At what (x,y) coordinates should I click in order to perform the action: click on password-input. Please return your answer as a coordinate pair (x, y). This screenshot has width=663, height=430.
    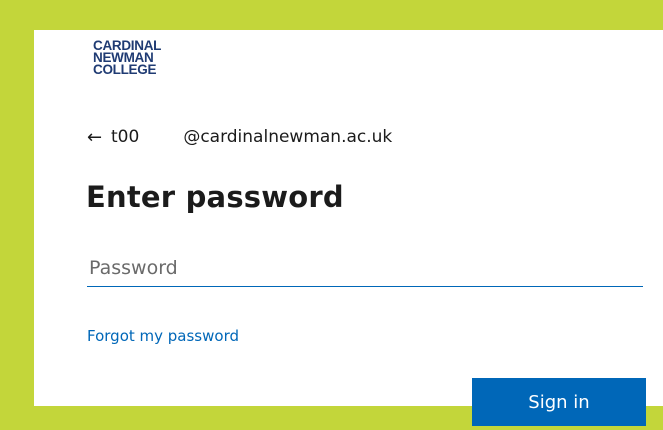
    Looking at the image, I should click on (366, 268).